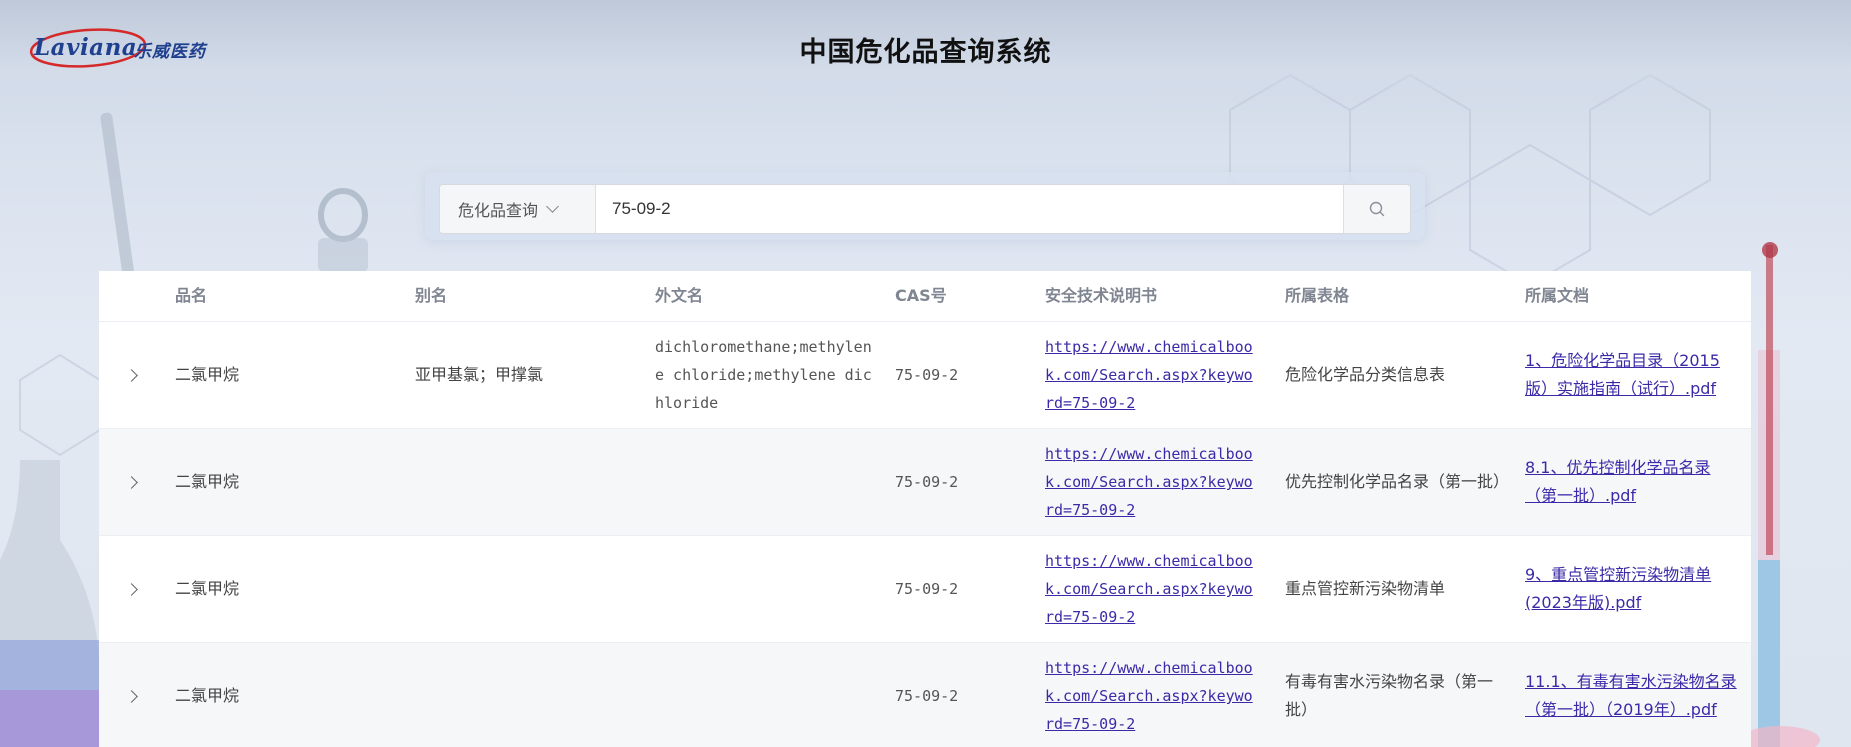 This screenshot has width=1851, height=747. What do you see at coordinates (1632, 696) in the screenshot?
I see `document-link: 11.1、有毒有害水污染物名录（第一批）（2019年）.pdf` at bounding box center [1632, 696].